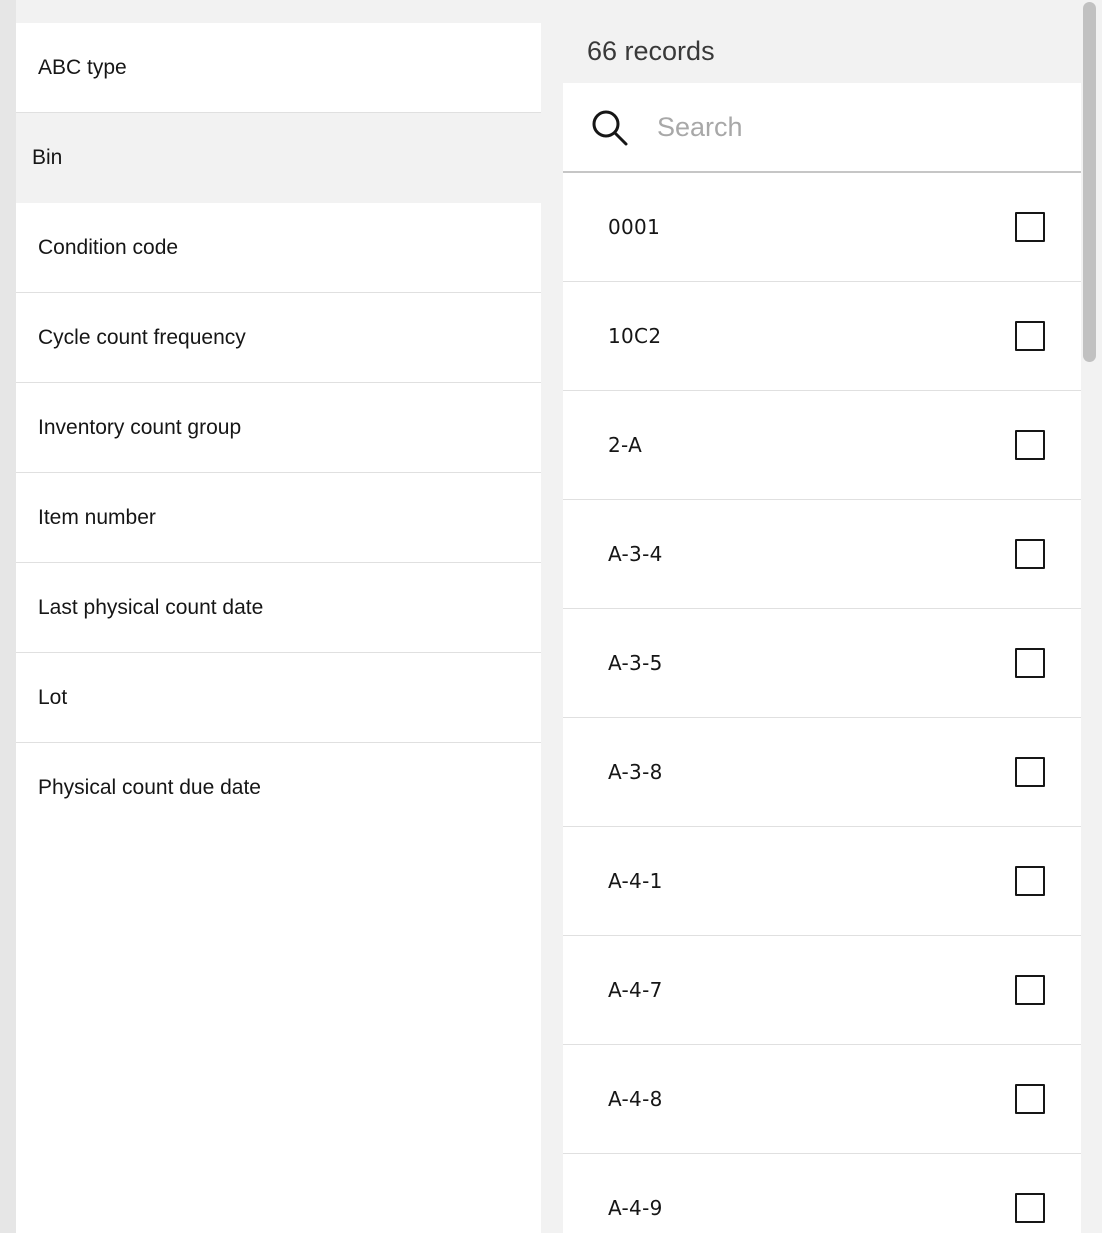 The height and width of the screenshot is (1233, 1102). I want to click on records-count: 66 records, so click(651, 51).